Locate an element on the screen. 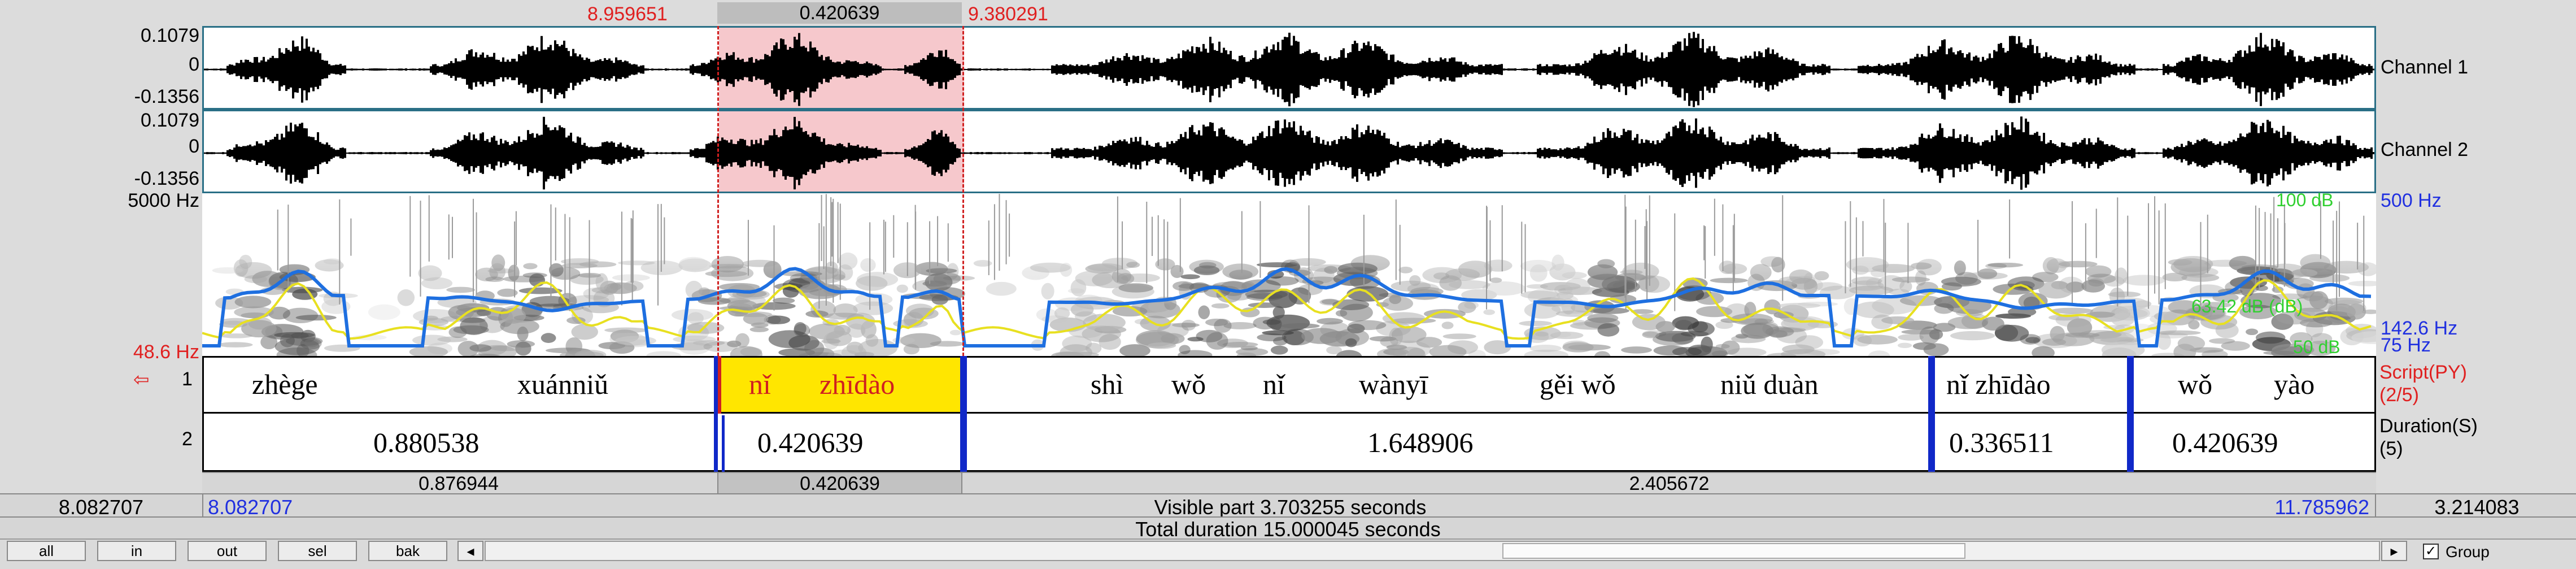 Image resolution: width=2576 pixels, height=569 pixels. channel1-label: Channel 1 is located at coordinates (2425, 67).